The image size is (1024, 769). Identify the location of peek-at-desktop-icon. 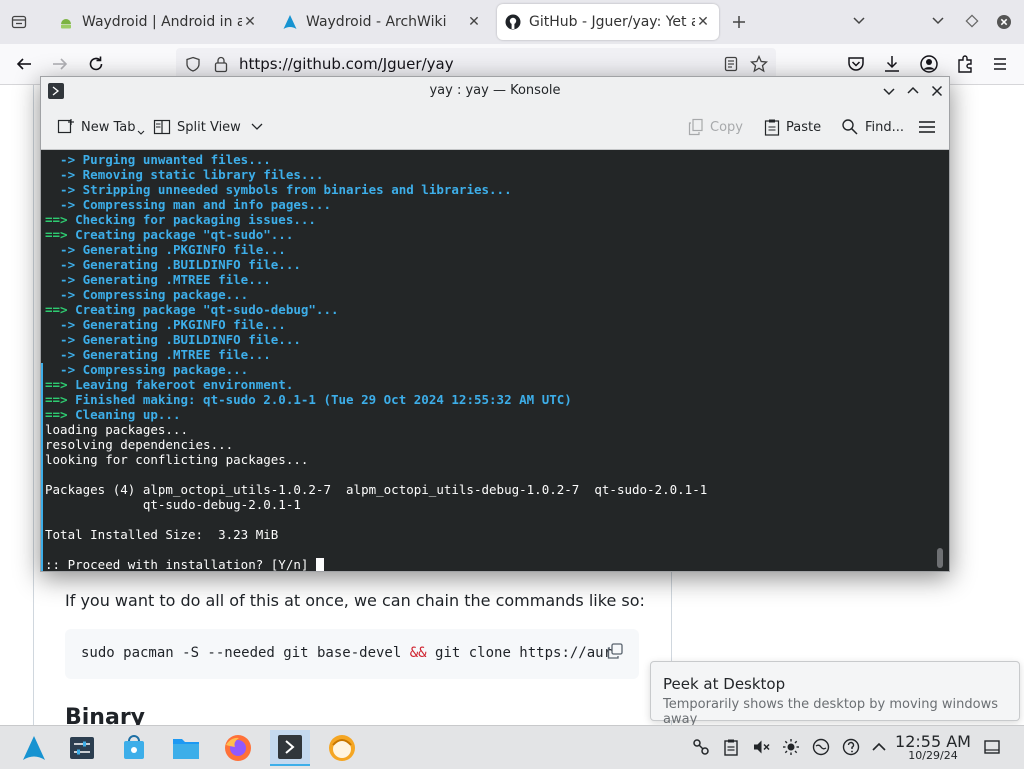
(992, 747).